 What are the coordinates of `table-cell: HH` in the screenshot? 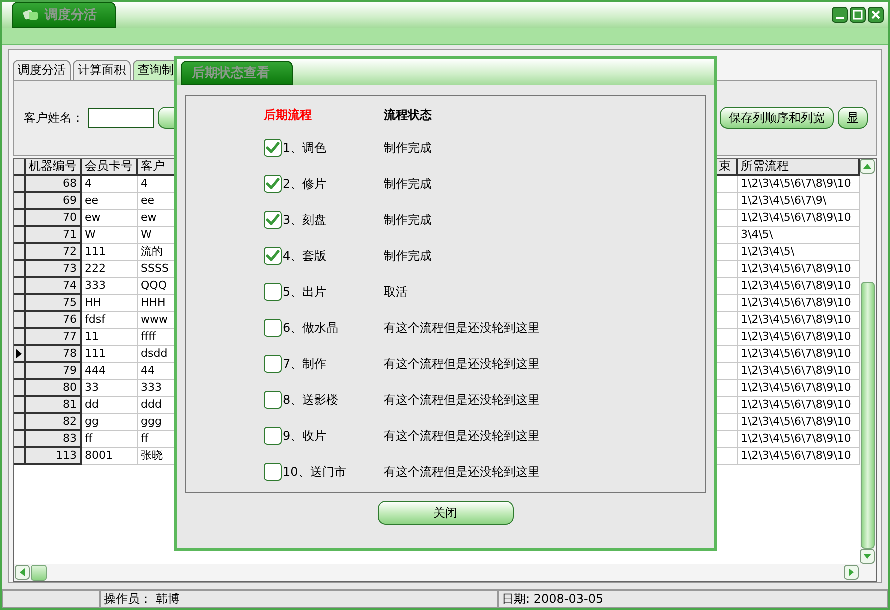 It's located at (110, 303).